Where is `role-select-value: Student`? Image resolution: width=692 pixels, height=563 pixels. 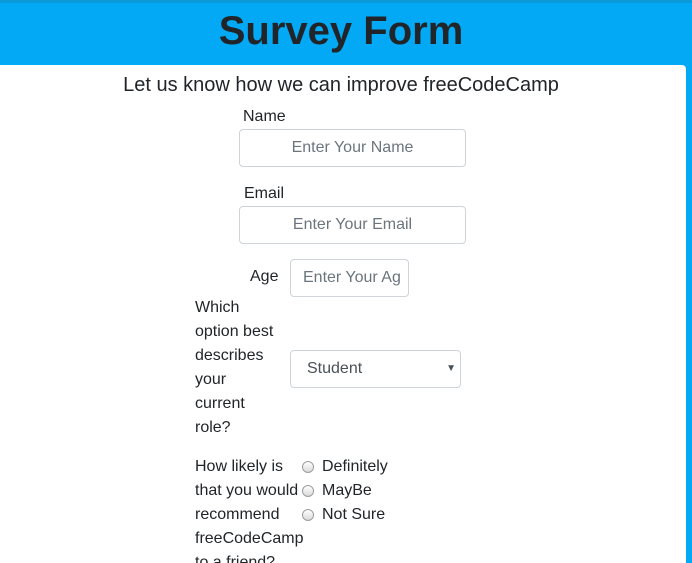 role-select-value: Student is located at coordinates (335, 368).